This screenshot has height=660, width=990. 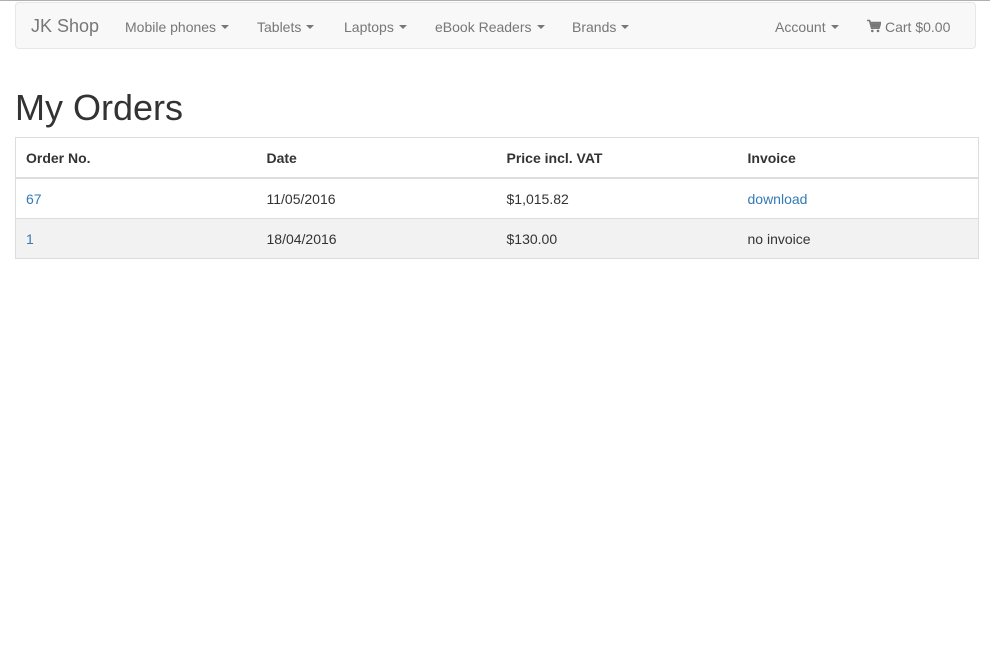 I want to click on nav-menu-brands: Brands, so click(x=601, y=27).